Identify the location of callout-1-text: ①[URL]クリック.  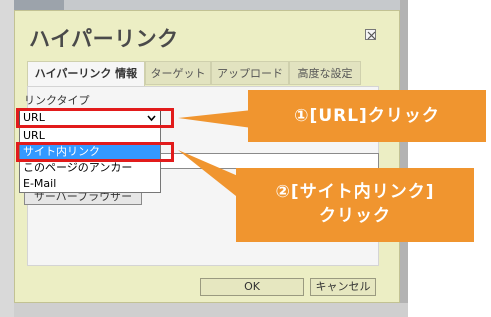
(367, 116).